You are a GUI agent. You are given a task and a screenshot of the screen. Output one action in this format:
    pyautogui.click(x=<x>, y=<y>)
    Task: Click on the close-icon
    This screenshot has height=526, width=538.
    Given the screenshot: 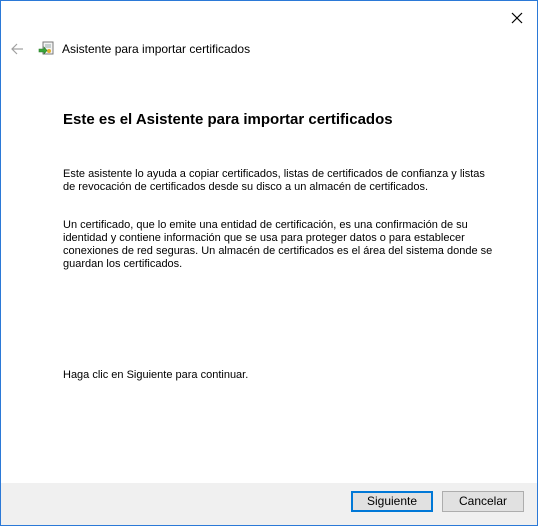 What is the action you would take?
    pyautogui.click(x=517, y=18)
    